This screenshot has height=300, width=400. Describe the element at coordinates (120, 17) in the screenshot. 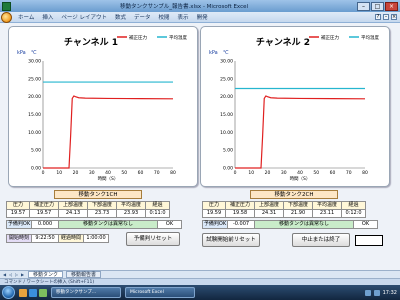

I see `tab-formulas: 数式` at that location.